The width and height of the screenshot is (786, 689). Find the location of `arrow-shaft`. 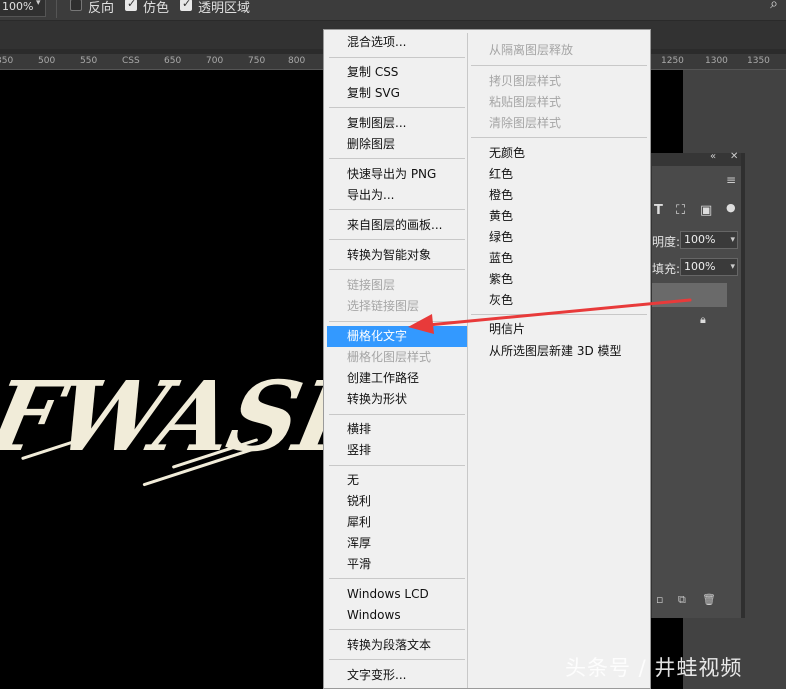

arrow-shaft is located at coordinates (559, 312).